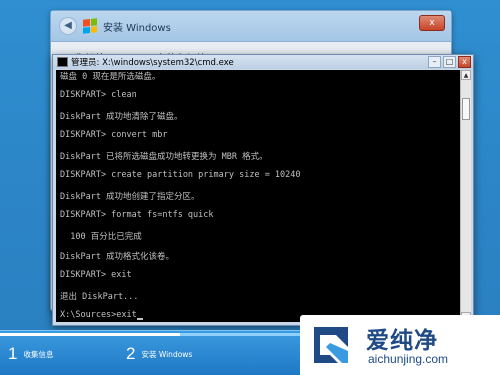 The width and height of the screenshot is (500, 375). What do you see at coordinates (117, 257) in the screenshot?
I see `console-line: DiskPart 成功格式化该卷。` at bounding box center [117, 257].